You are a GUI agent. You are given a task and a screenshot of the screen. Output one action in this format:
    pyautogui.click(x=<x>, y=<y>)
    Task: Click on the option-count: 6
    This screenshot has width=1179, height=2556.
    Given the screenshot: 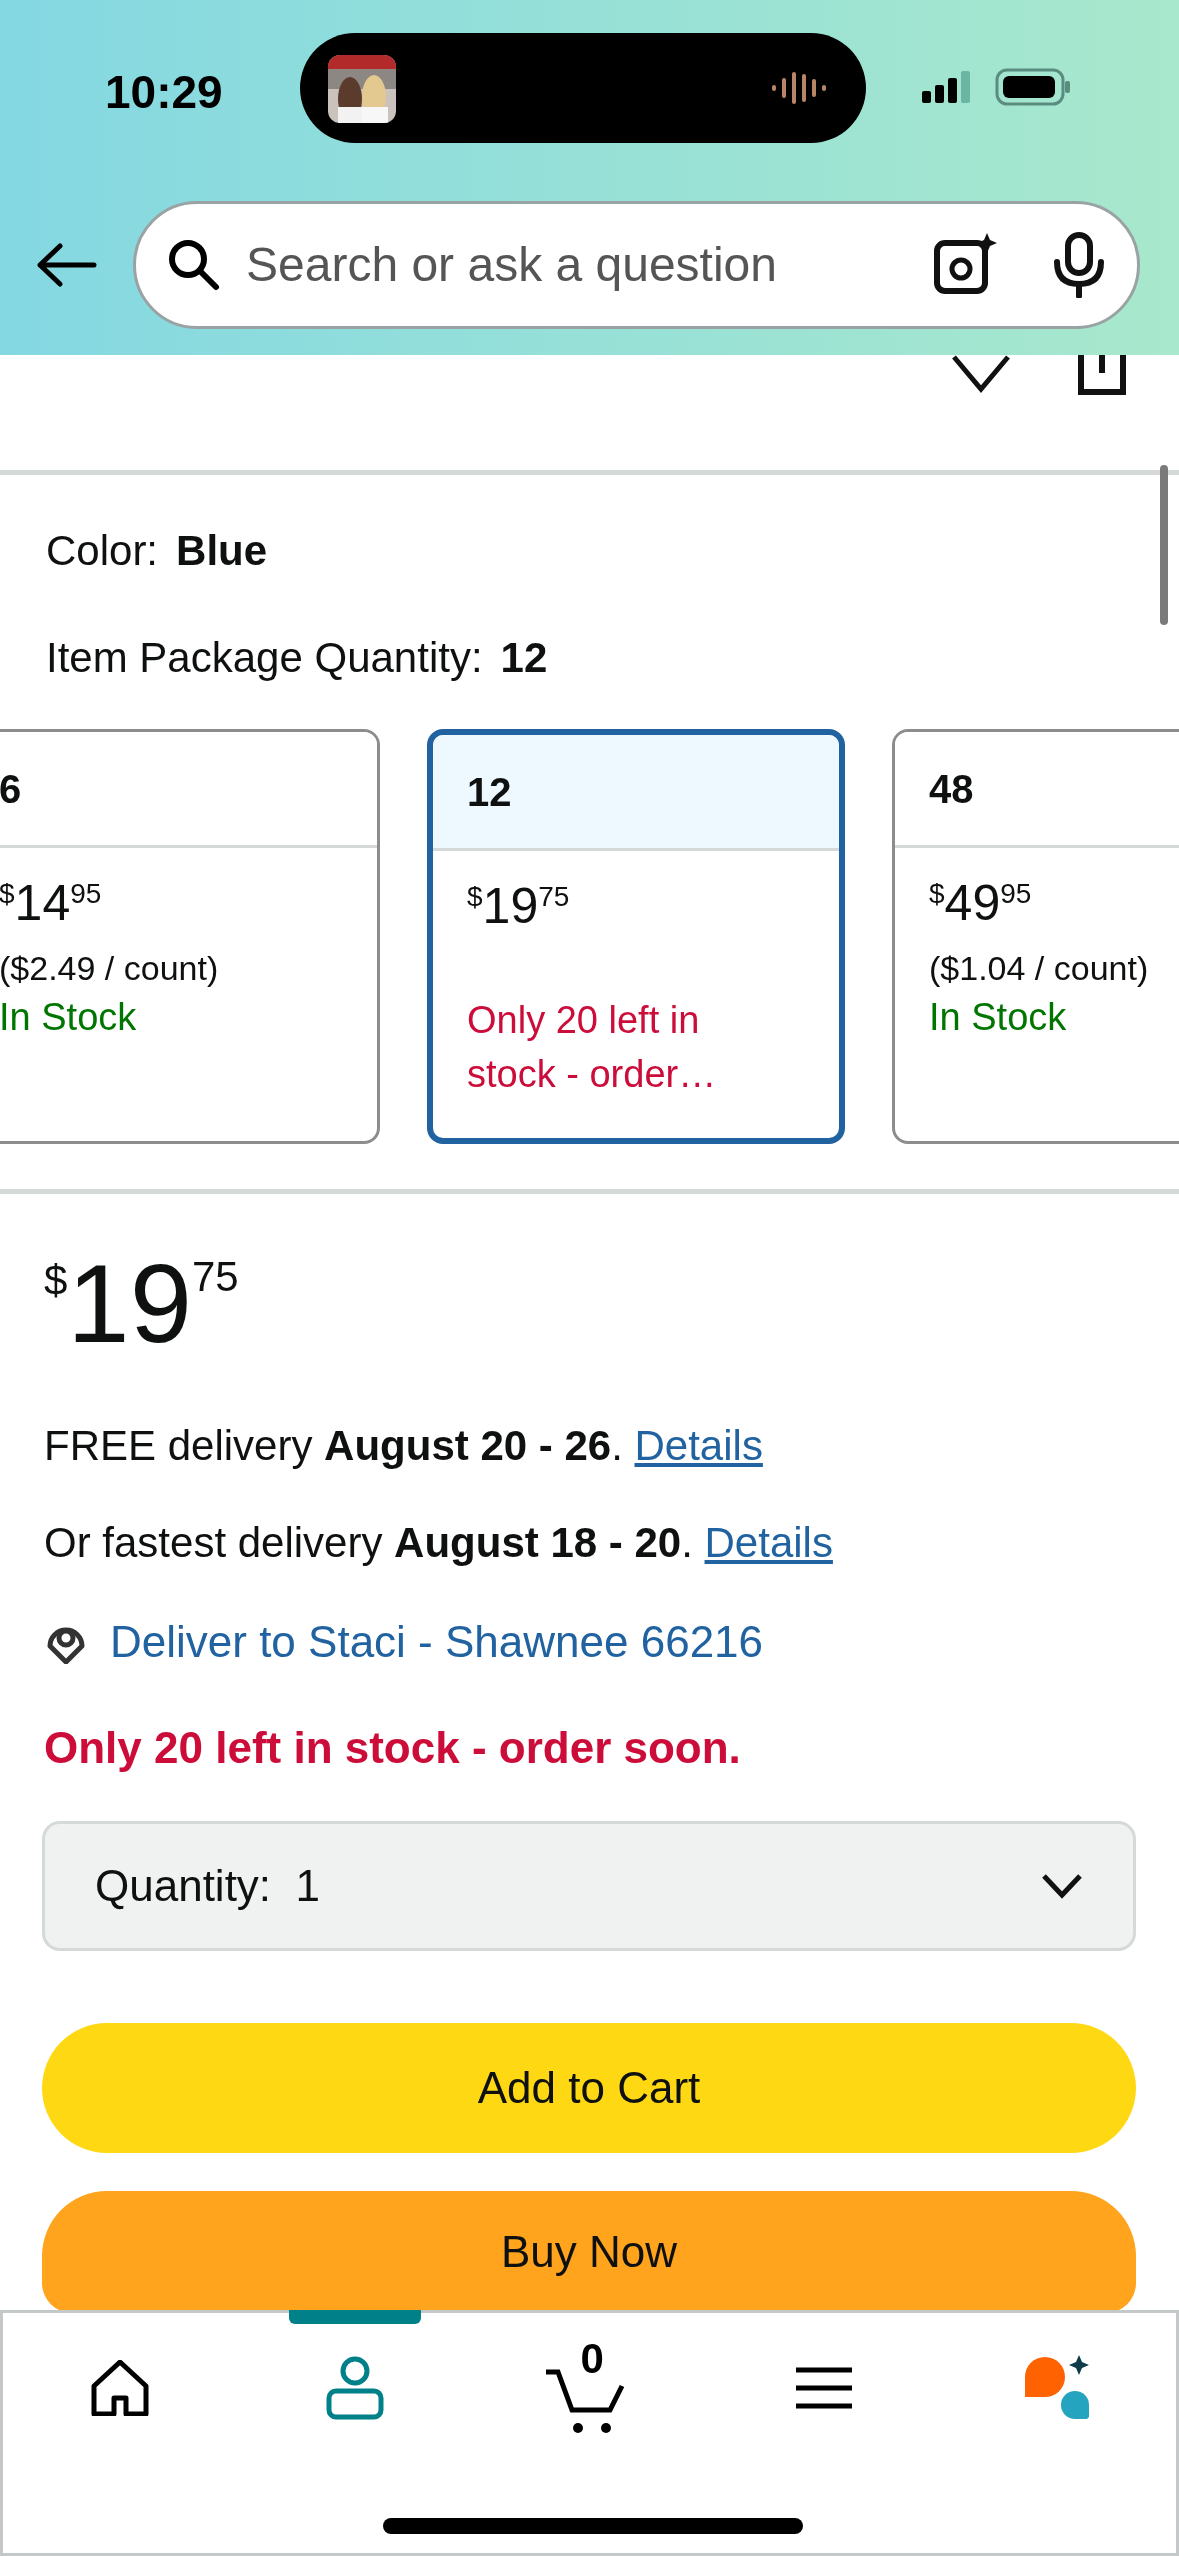 What is the action you would take?
    pyautogui.click(x=11, y=789)
    